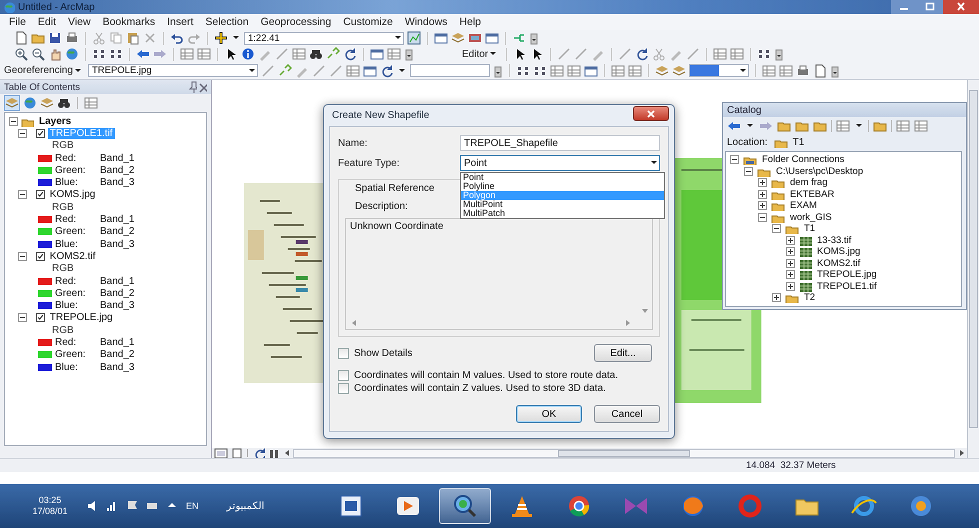 The width and height of the screenshot is (979, 528). Describe the element at coordinates (17, 22) in the screenshot. I see `menu-item: File` at that location.